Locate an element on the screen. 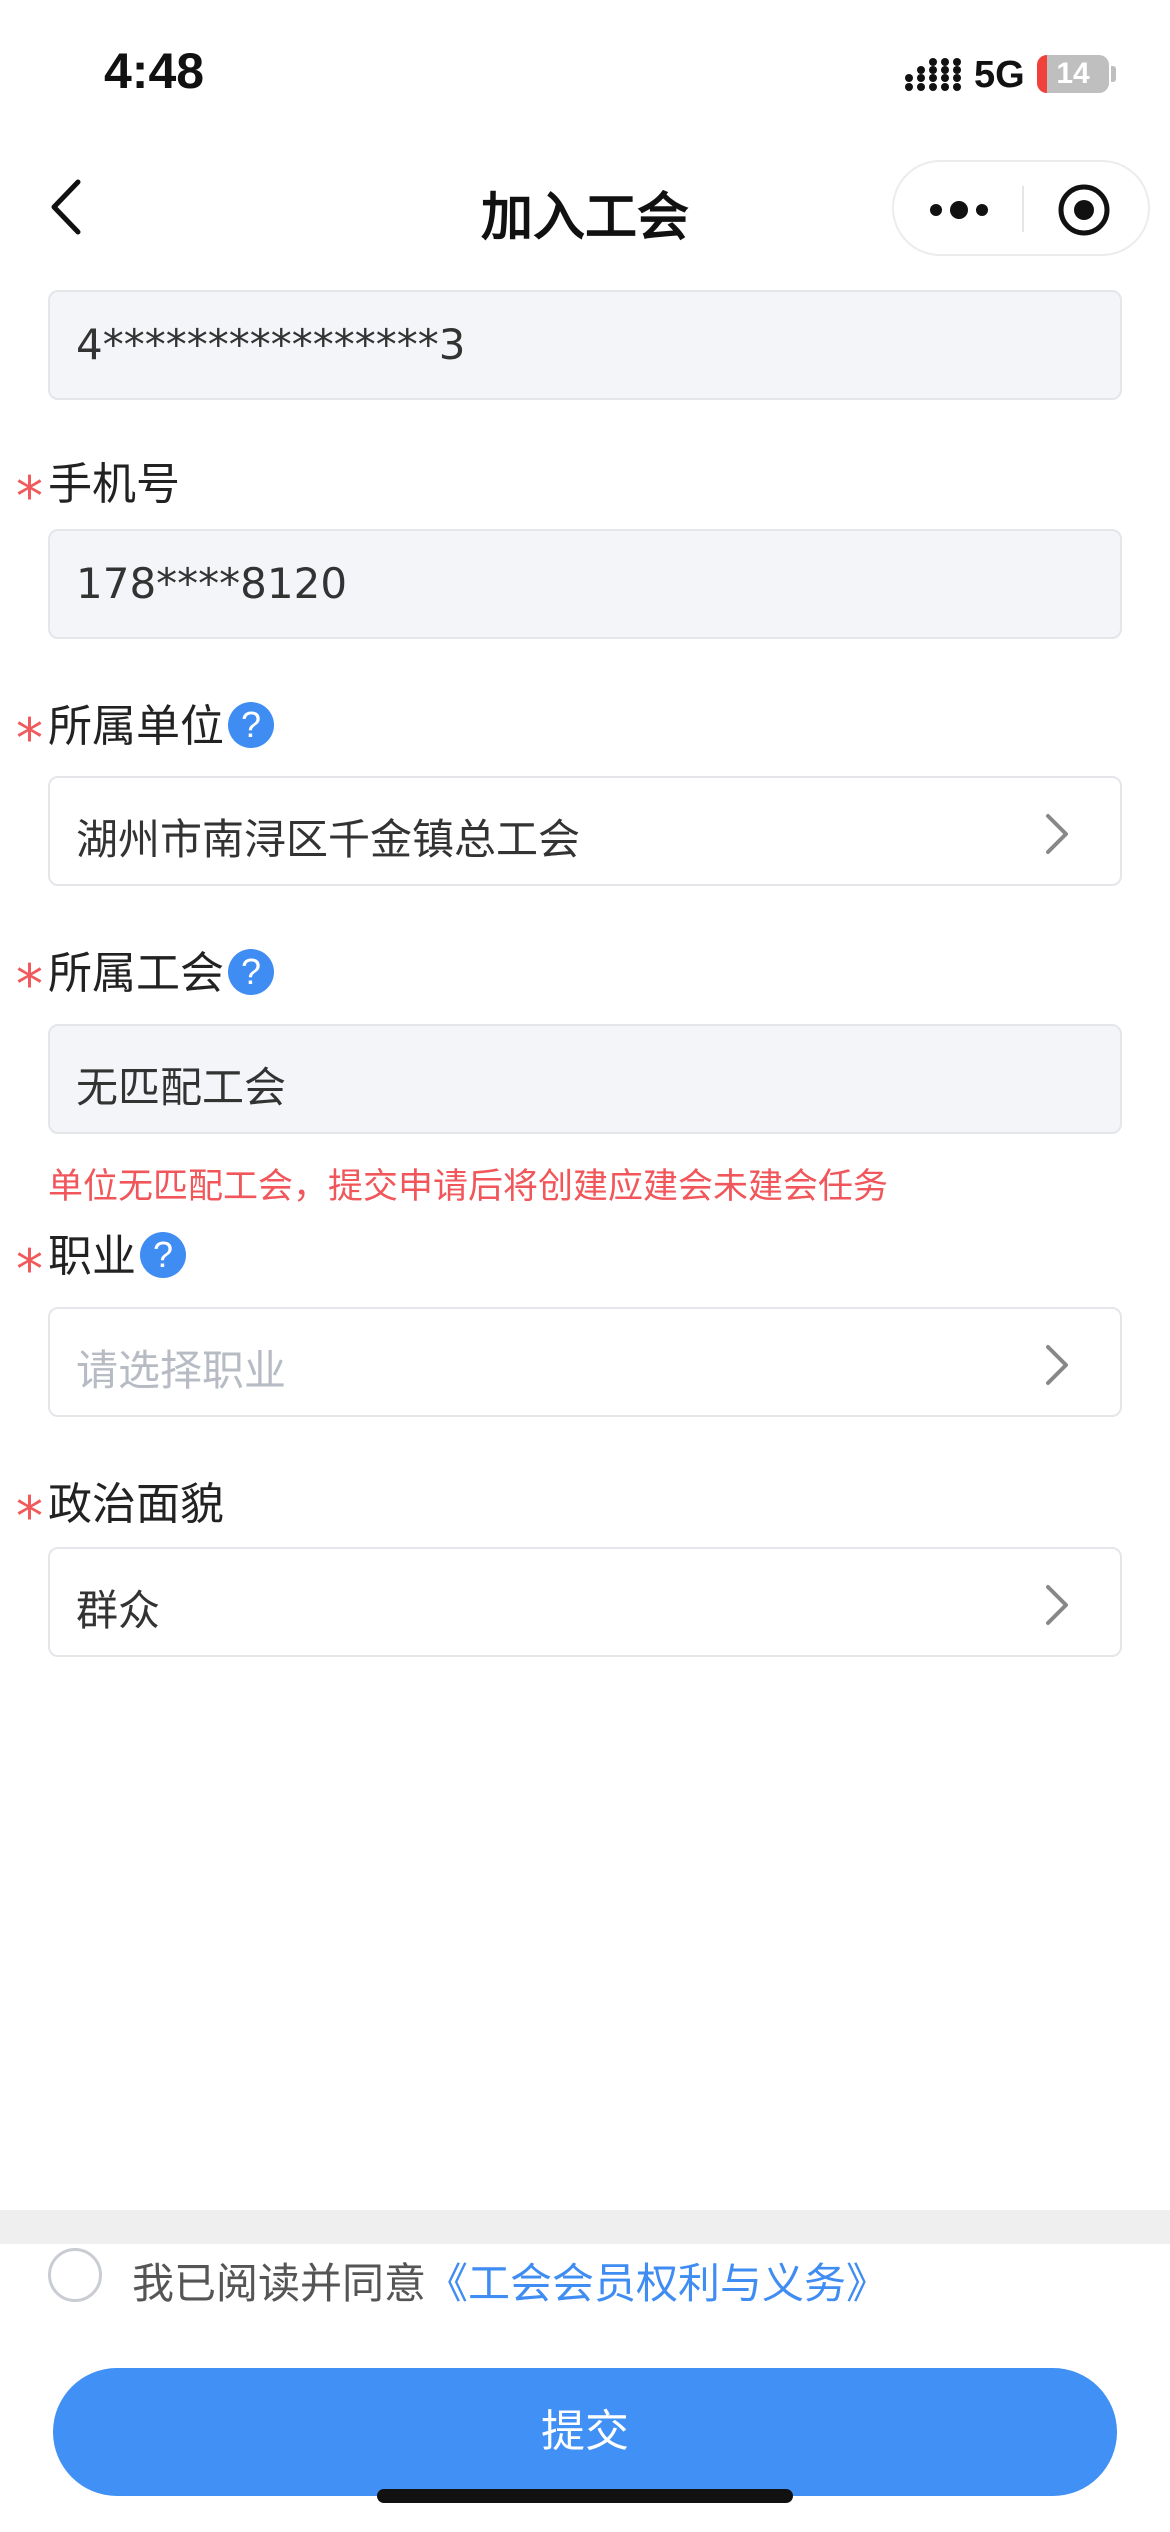 This screenshot has height=2532, width=1170. more-dots-icon is located at coordinates (959, 210).